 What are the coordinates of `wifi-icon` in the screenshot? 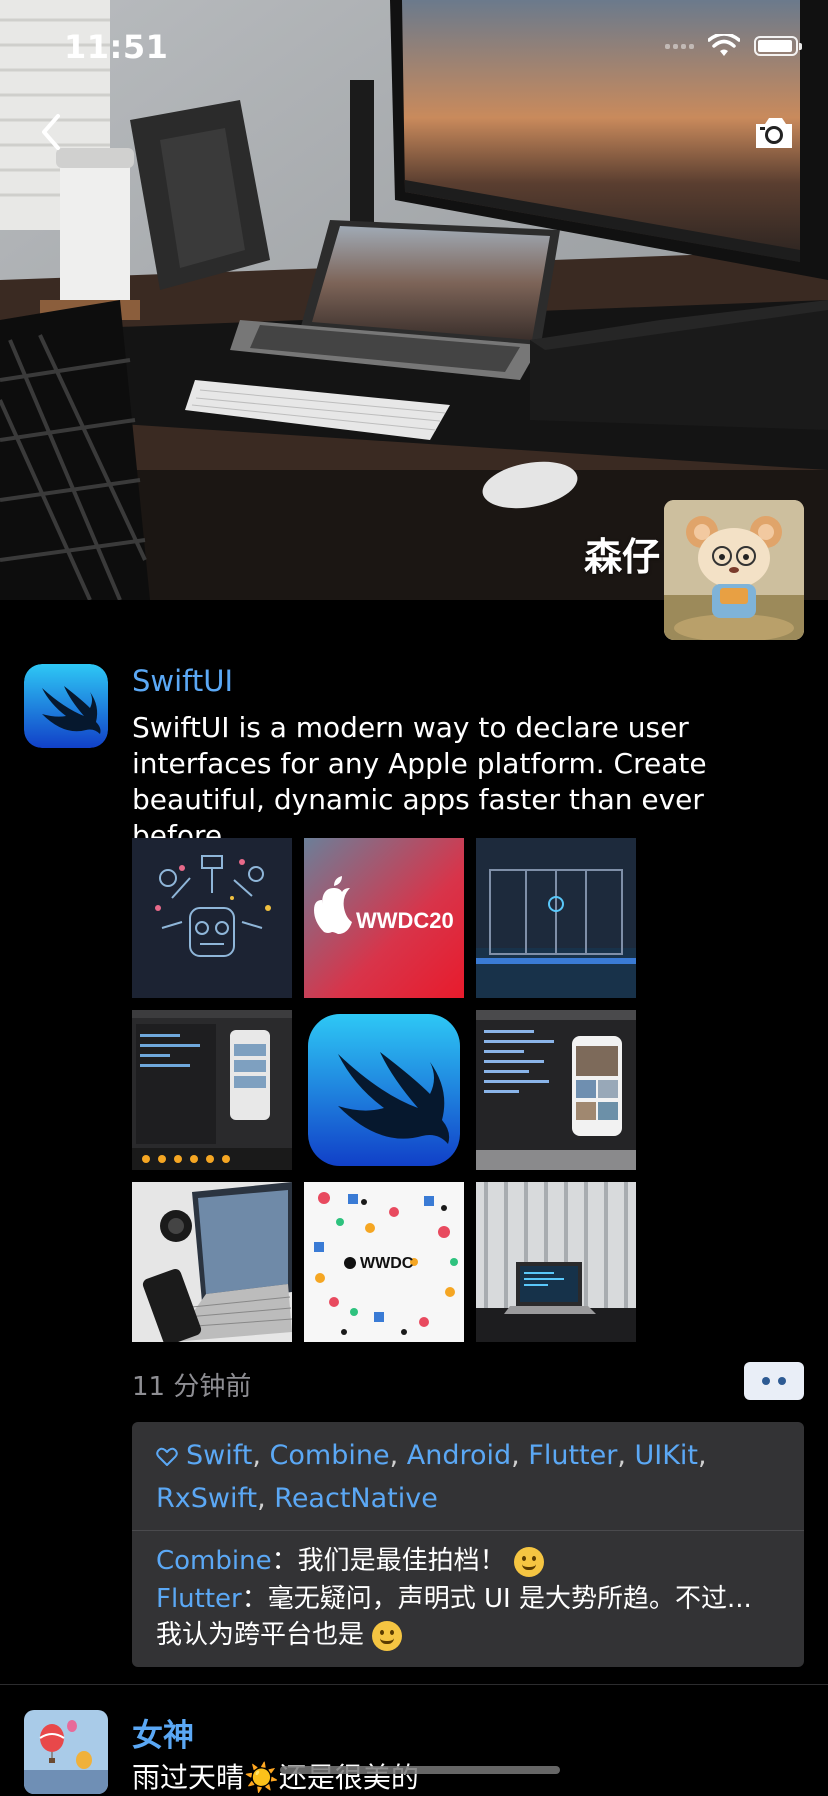 It's located at (724, 45).